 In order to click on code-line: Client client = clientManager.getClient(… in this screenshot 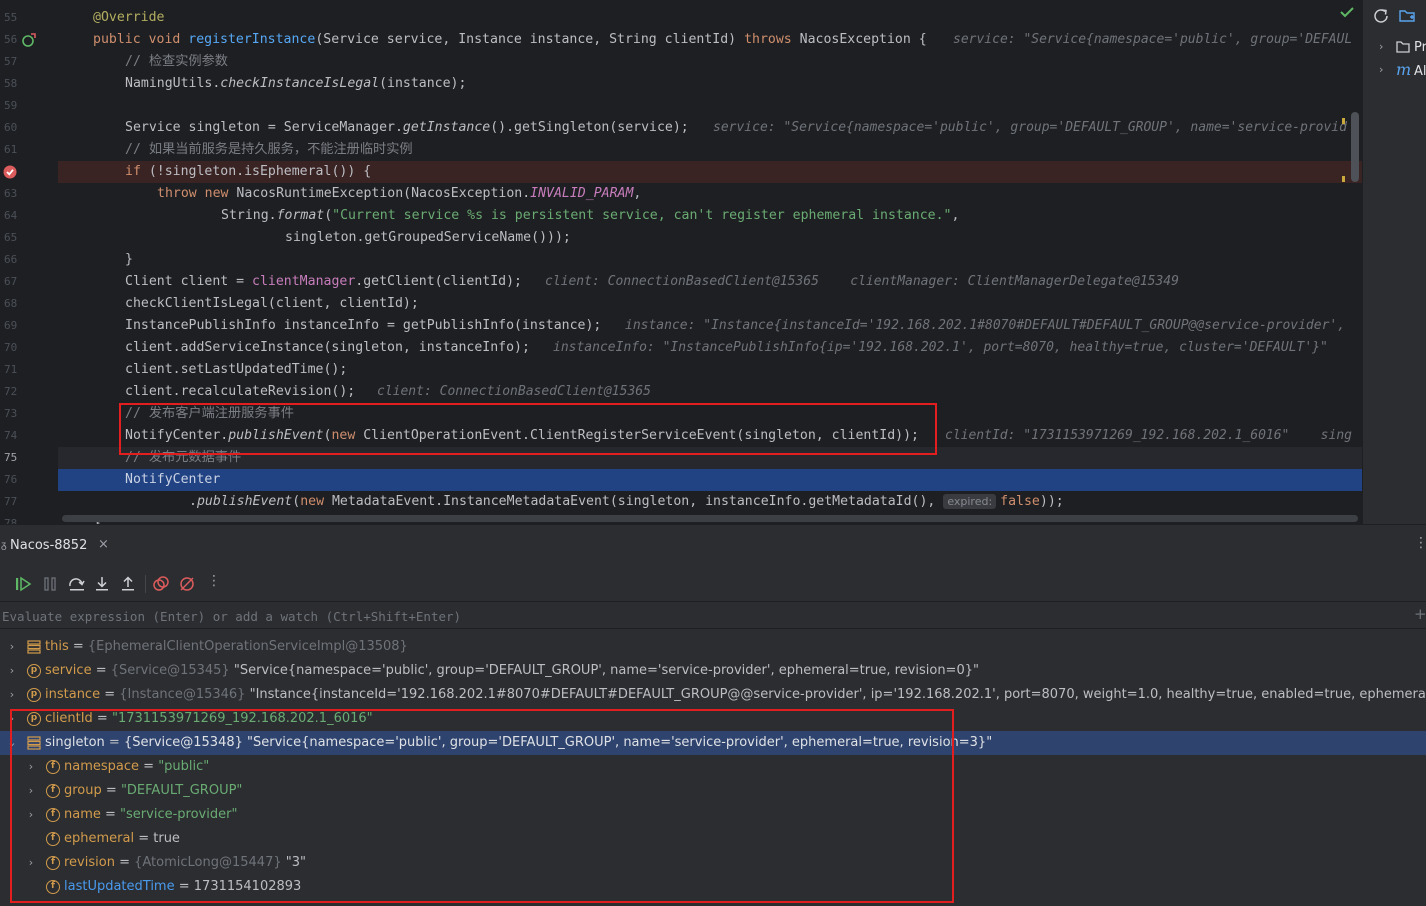, I will do `click(710, 282)`.